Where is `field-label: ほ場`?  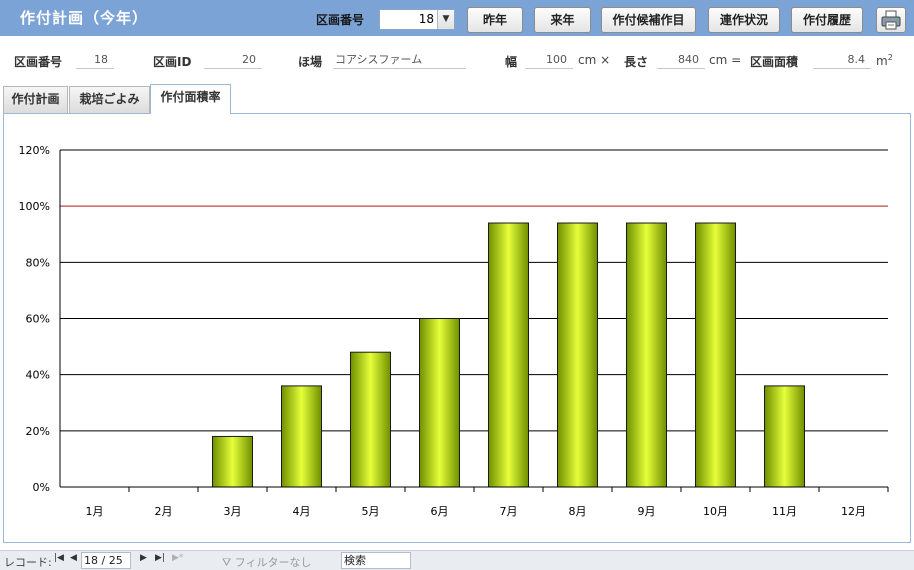 field-label: ほ場 is located at coordinates (310, 62).